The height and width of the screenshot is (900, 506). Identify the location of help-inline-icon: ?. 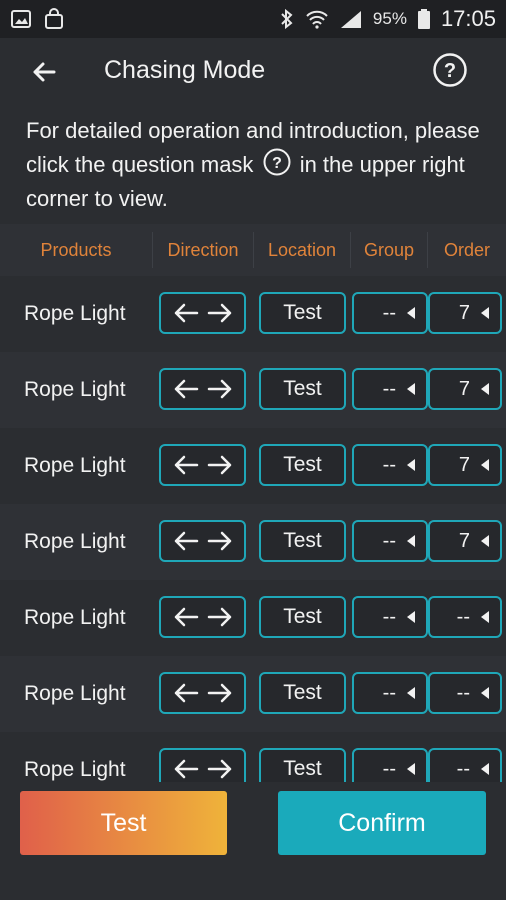
(277, 162).